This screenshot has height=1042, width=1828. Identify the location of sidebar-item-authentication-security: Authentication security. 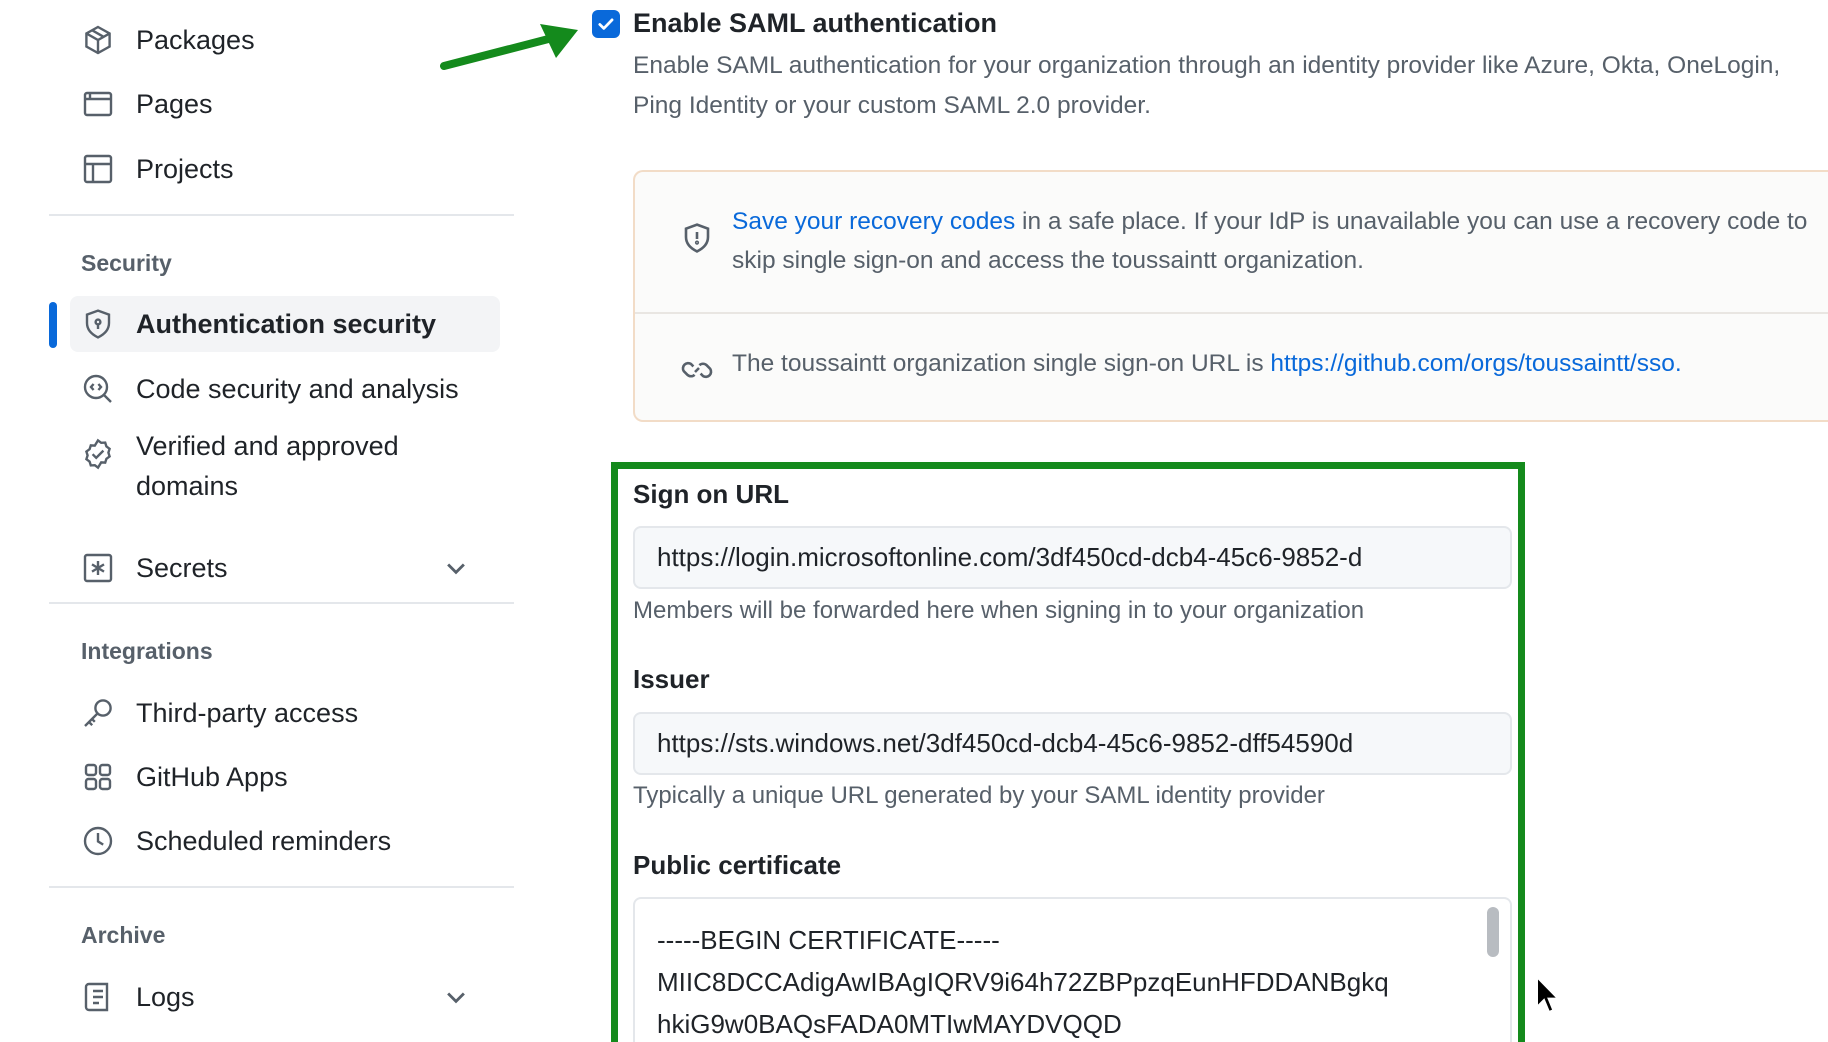
(285, 324).